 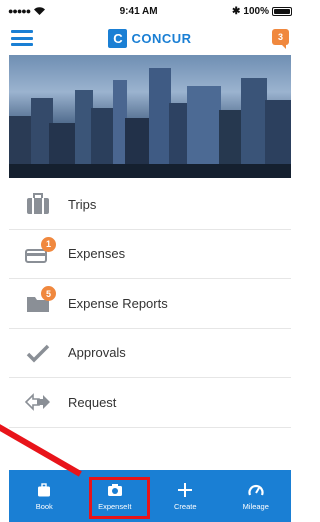 What do you see at coordinates (236, 11) in the screenshot?
I see `bluetooth-icon: ✱` at bounding box center [236, 11].